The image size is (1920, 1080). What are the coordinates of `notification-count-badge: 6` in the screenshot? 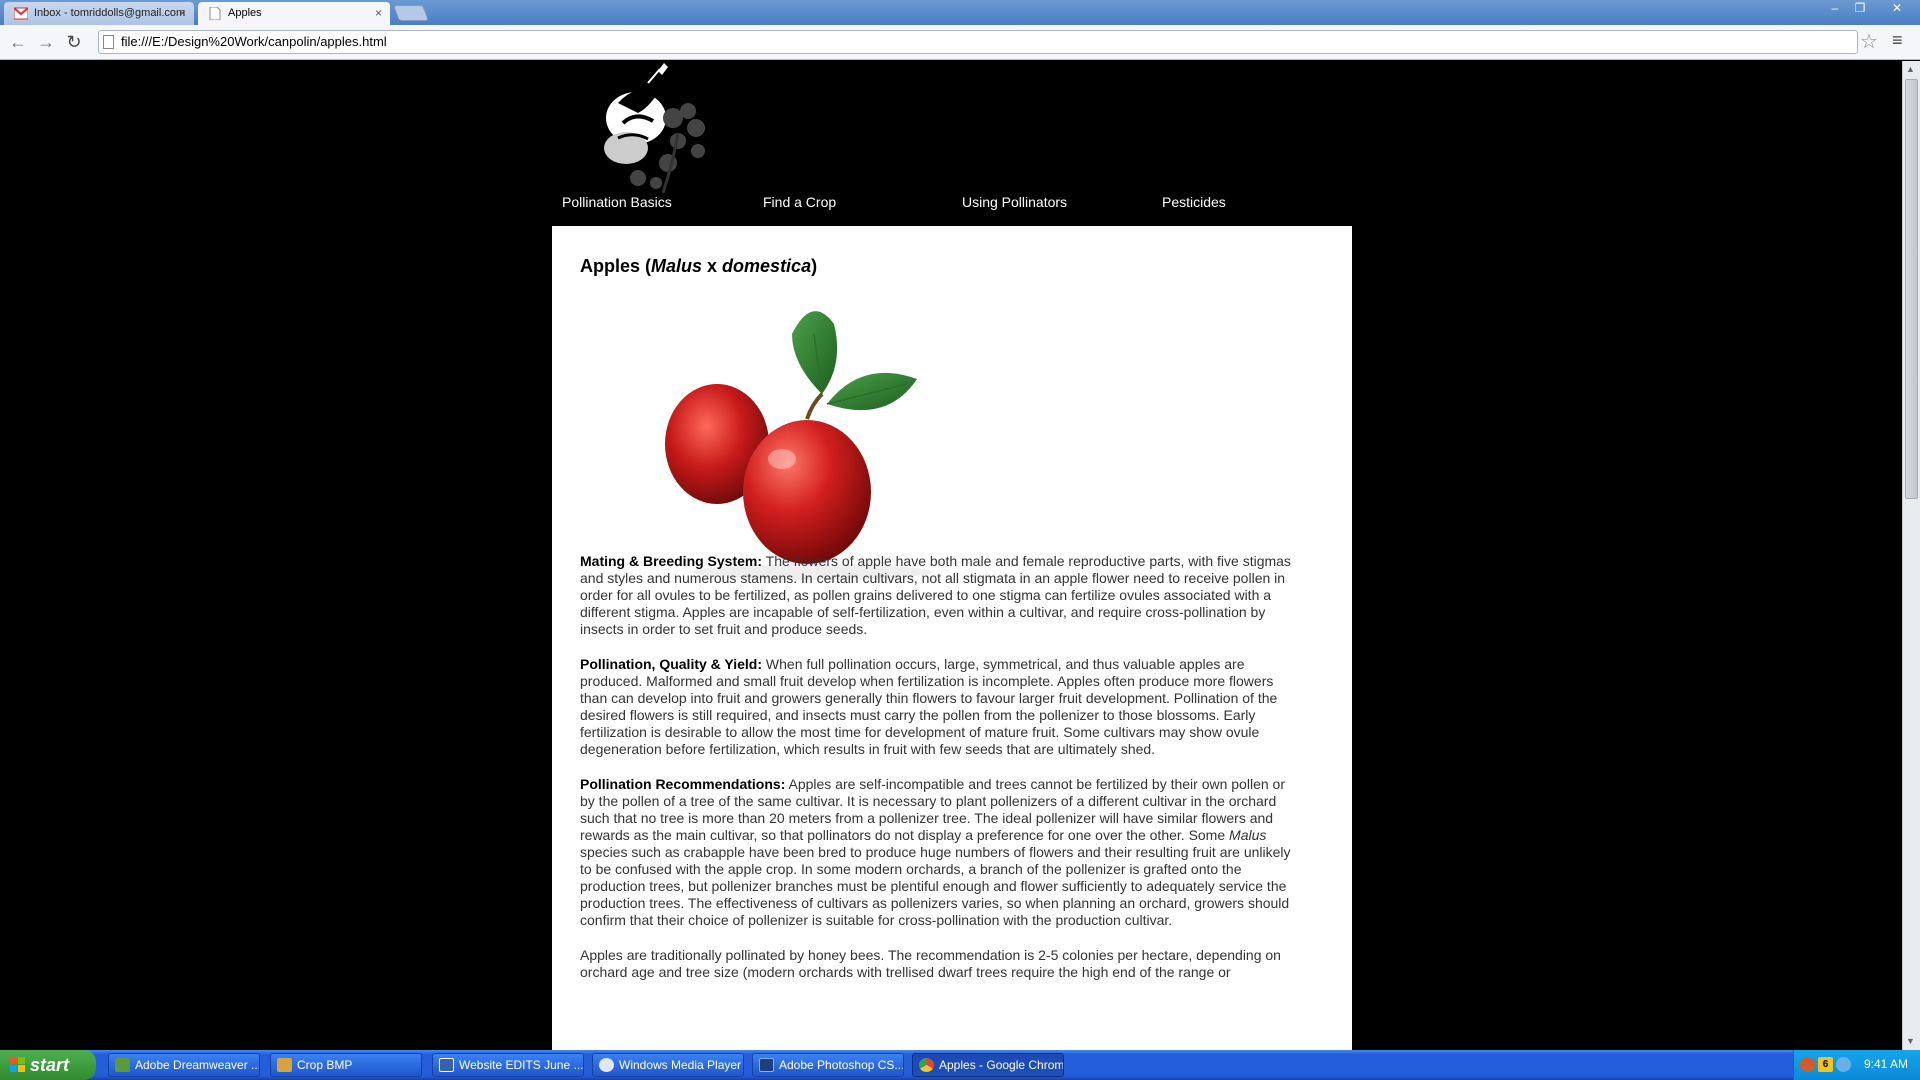 It's located at (1825, 1064).